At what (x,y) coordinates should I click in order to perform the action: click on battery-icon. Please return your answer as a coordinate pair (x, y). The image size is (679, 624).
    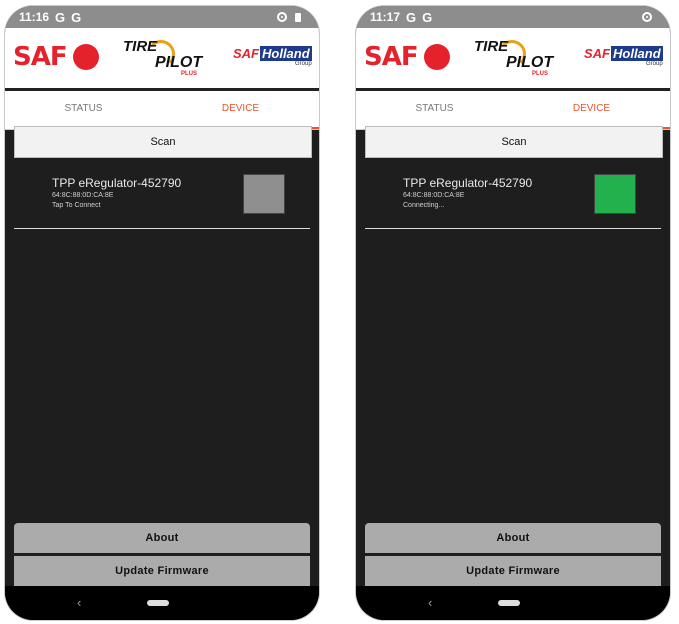
    Looking at the image, I should click on (298, 17).